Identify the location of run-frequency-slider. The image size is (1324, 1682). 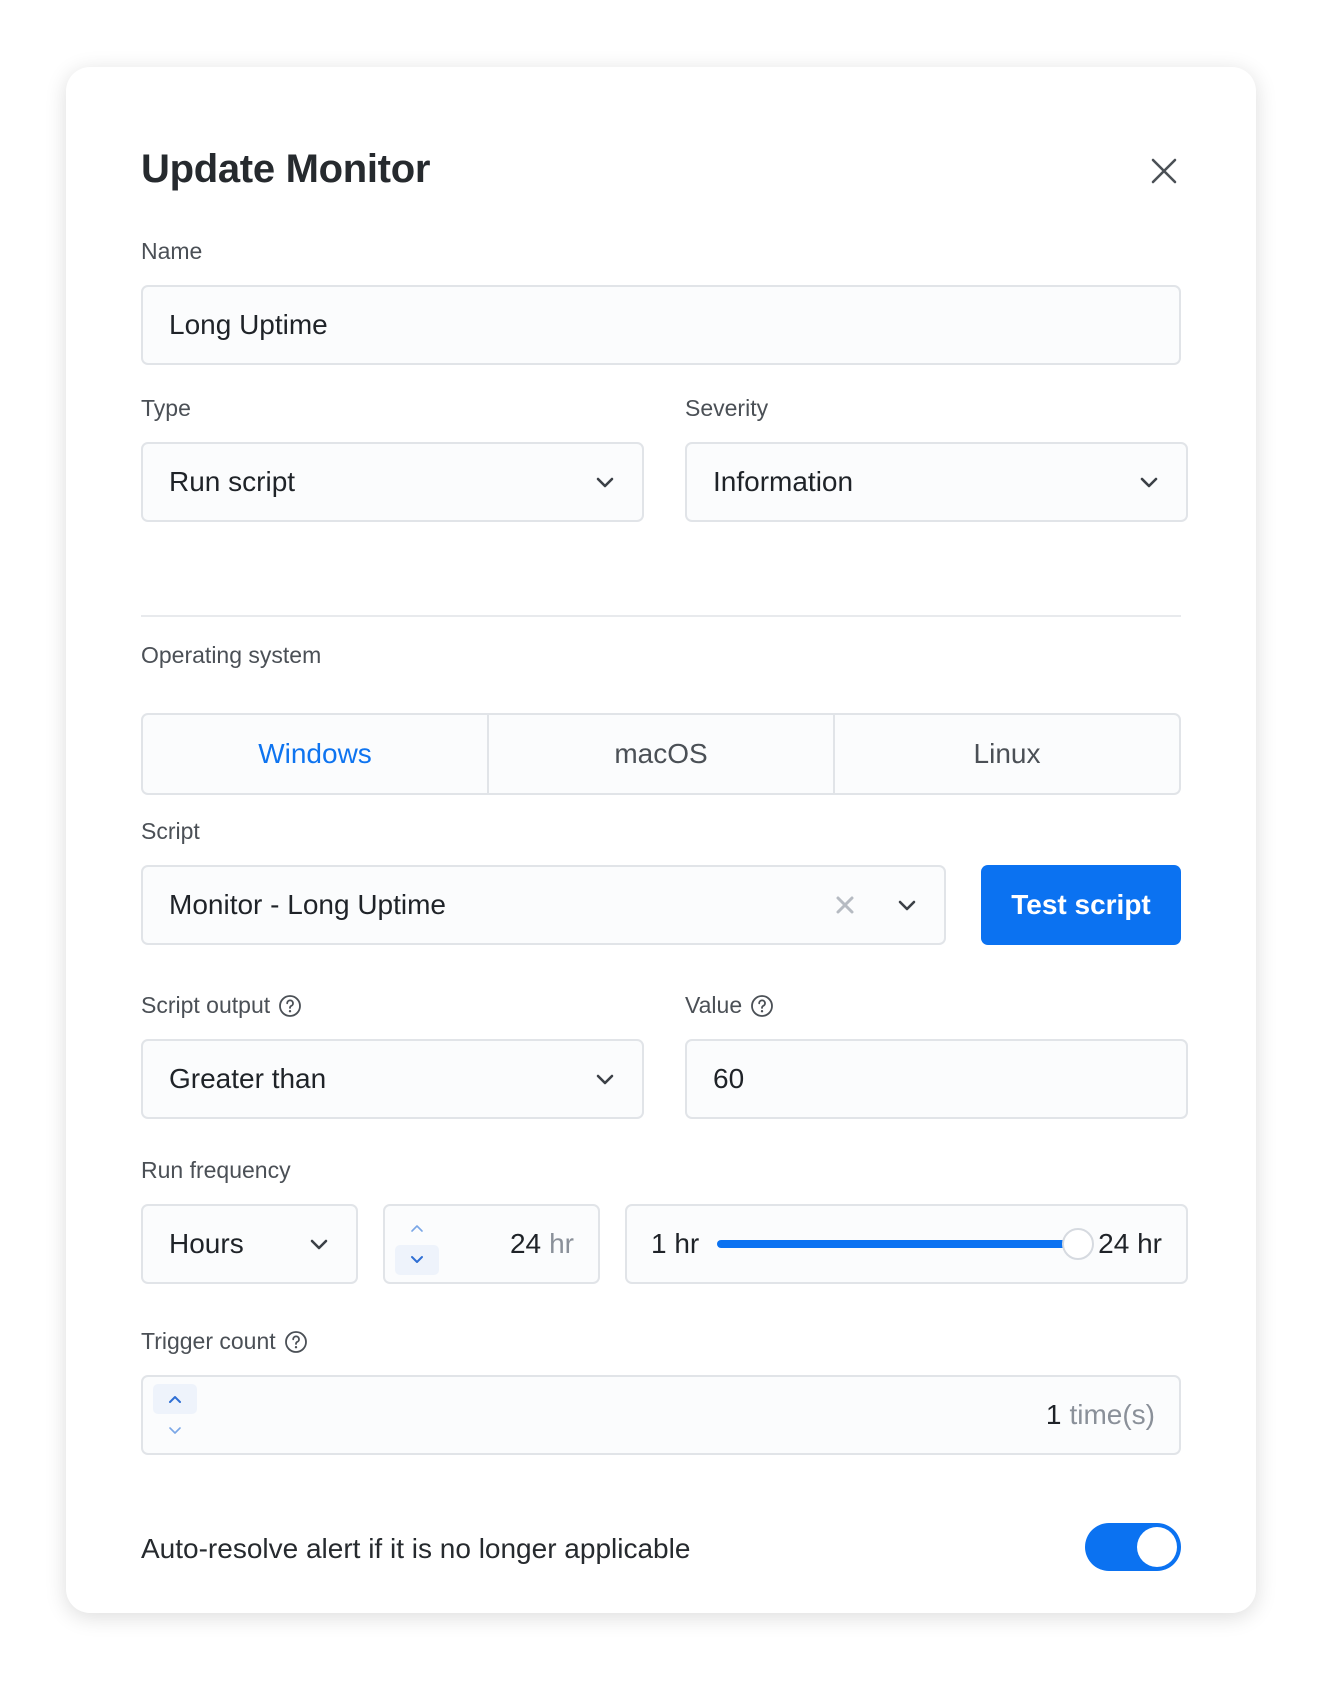
(906, 1244).